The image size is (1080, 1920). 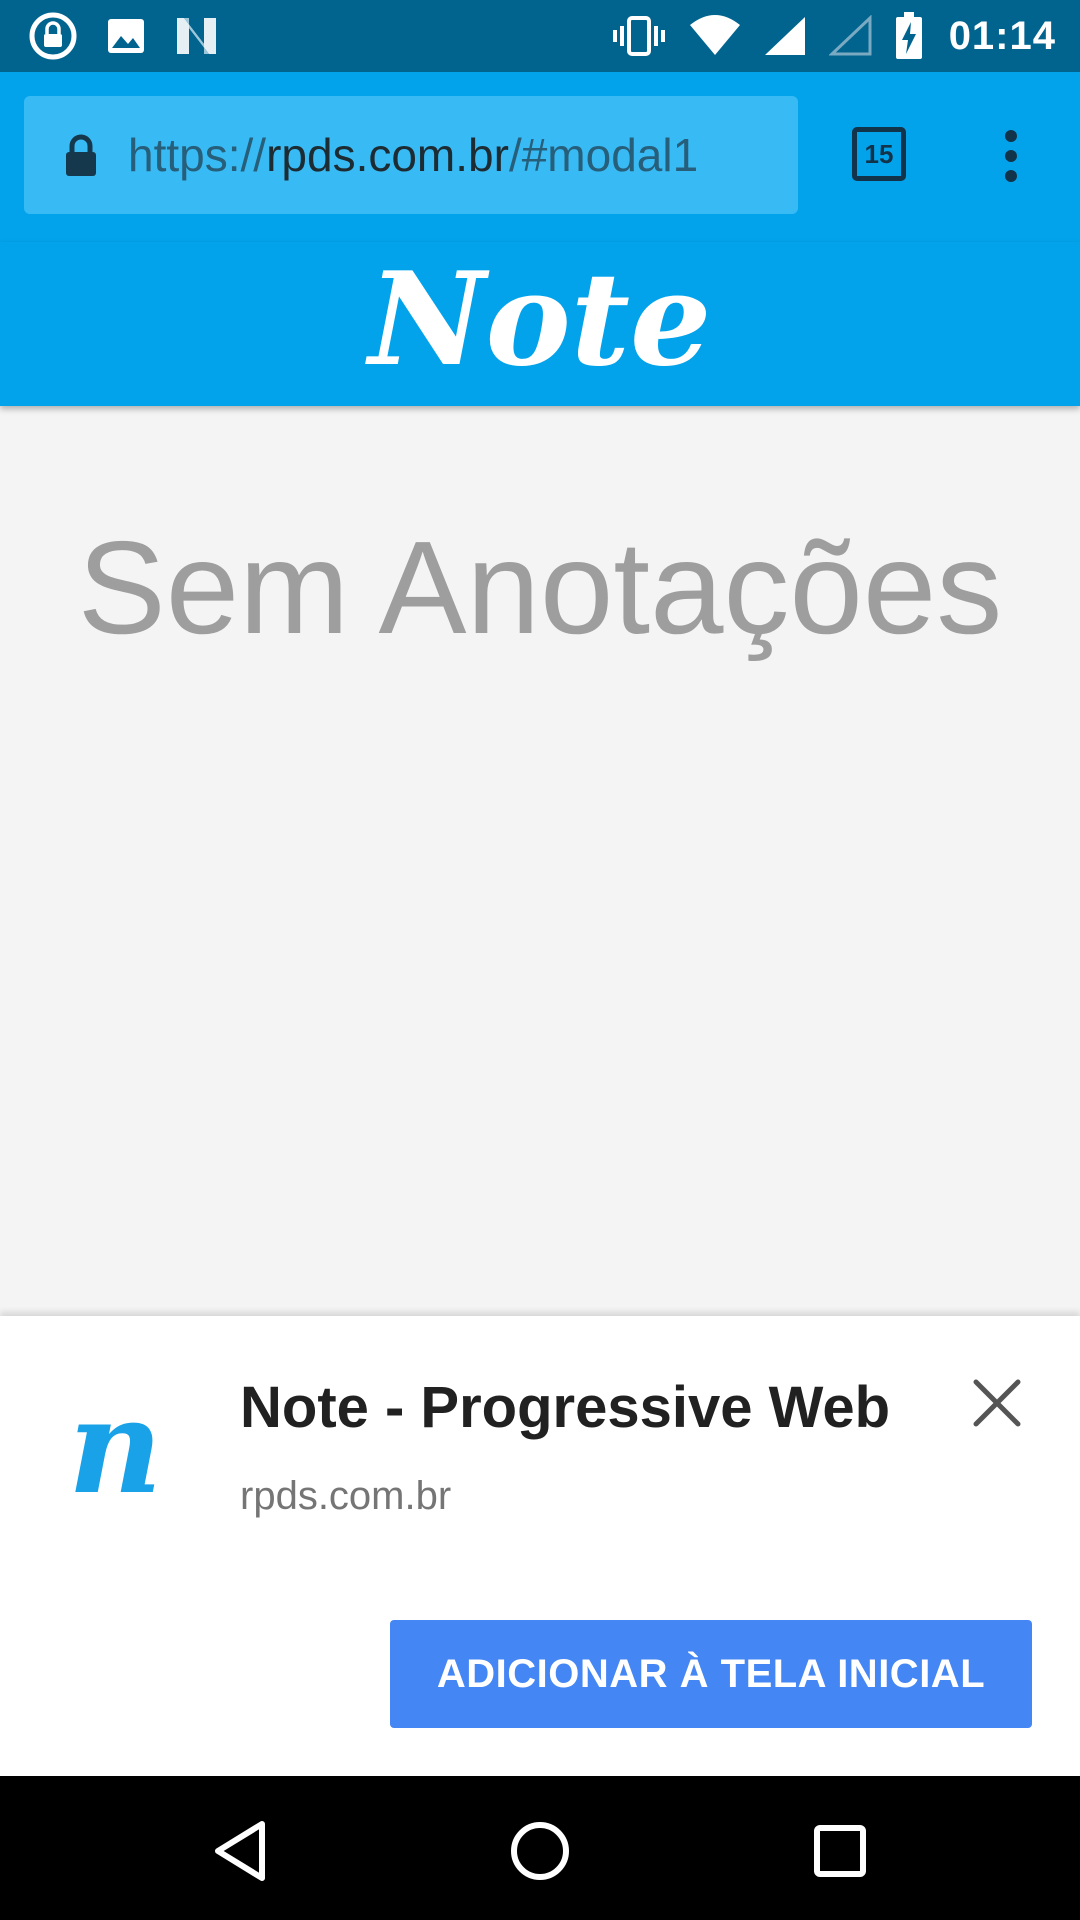 What do you see at coordinates (638, 36) in the screenshot?
I see `vibrate-icon` at bounding box center [638, 36].